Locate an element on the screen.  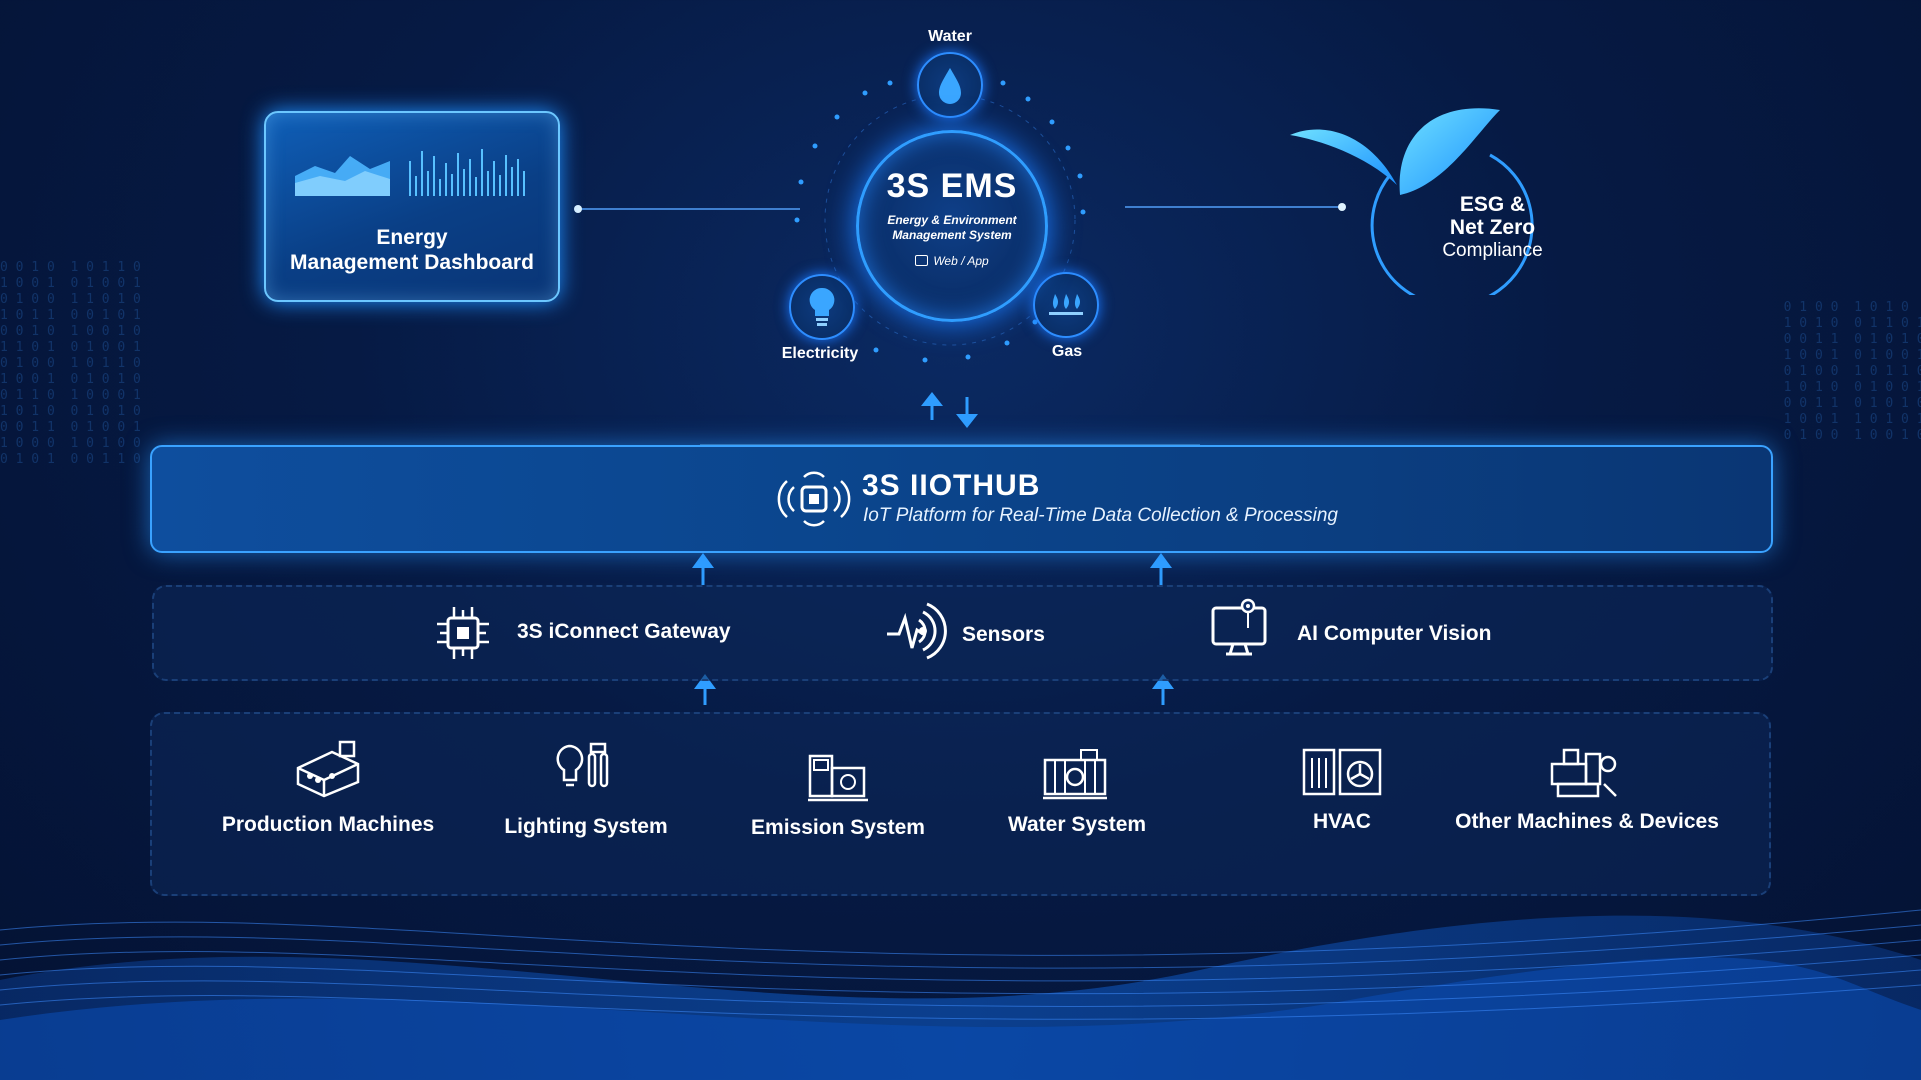
chip-icon is located at coordinates (463, 633).